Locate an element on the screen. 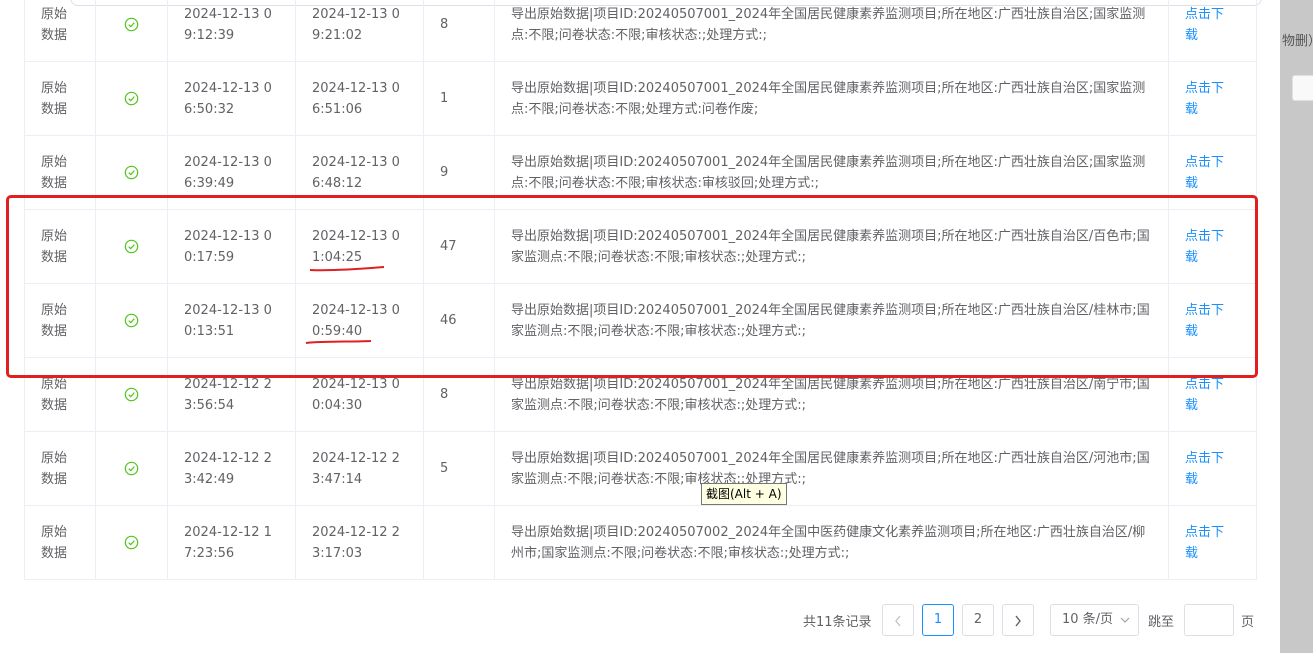  cell-start-time: 2024-12-13 06:39:49 is located at coordinates (231, 172).